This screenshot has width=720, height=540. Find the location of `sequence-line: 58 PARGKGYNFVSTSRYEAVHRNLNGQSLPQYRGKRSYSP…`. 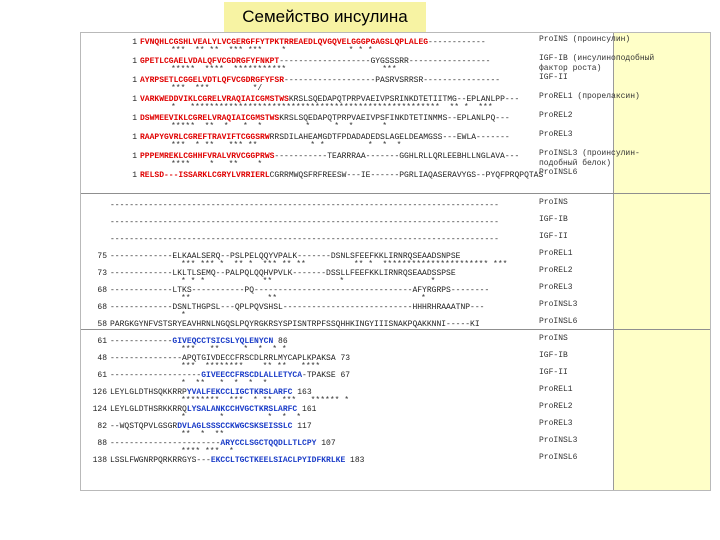

sequence-line: 58 PARGKGYNFVSTSRYEAVHRNLNGQSLPQYRGKRSYSP… is located at coordinates (282, 324).